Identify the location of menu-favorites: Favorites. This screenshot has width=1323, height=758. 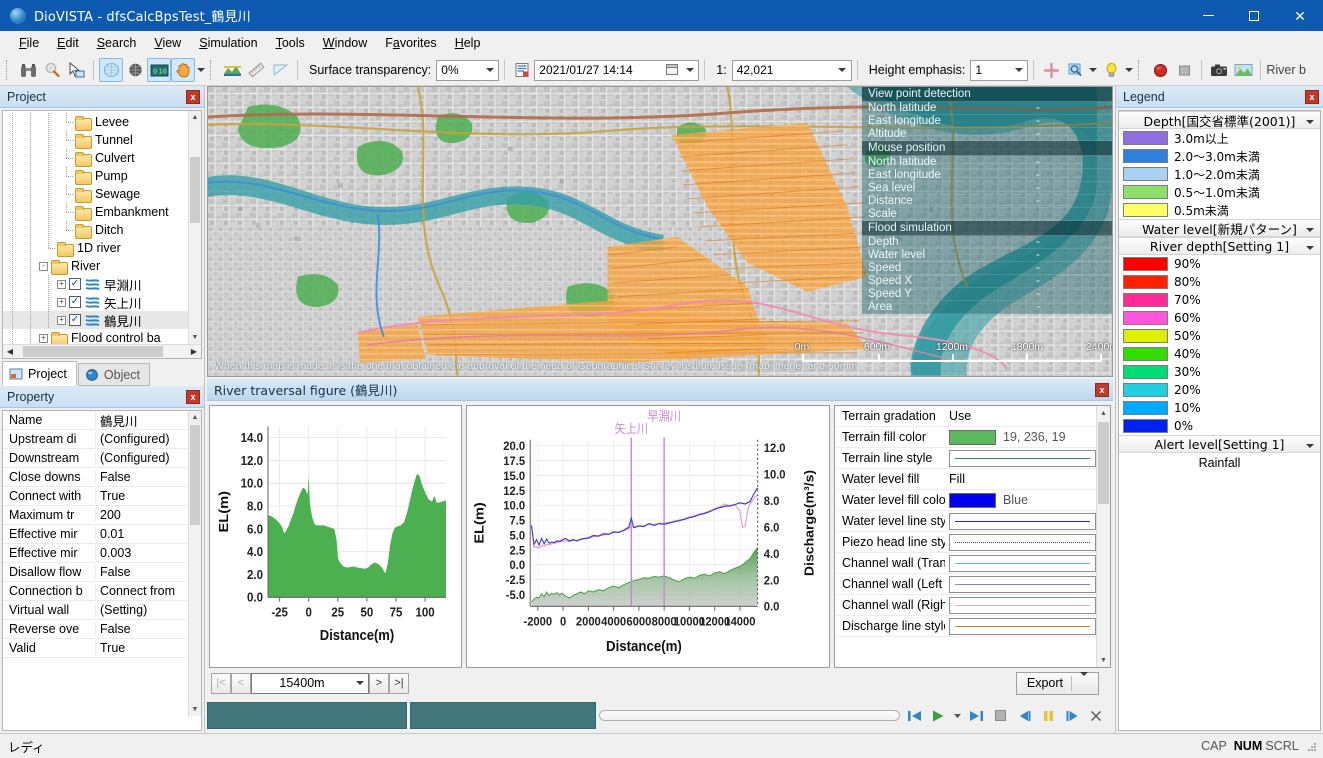
(410, 43).